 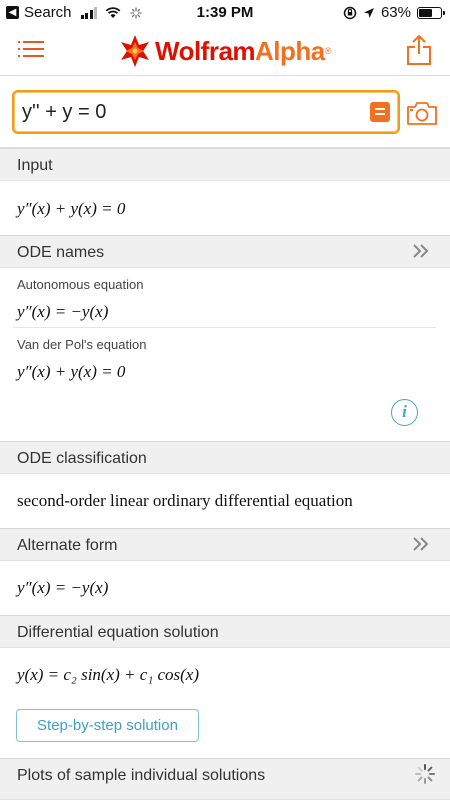 I want to click on pod-title-ode-names: ODE names, so click(x=225, y=251).